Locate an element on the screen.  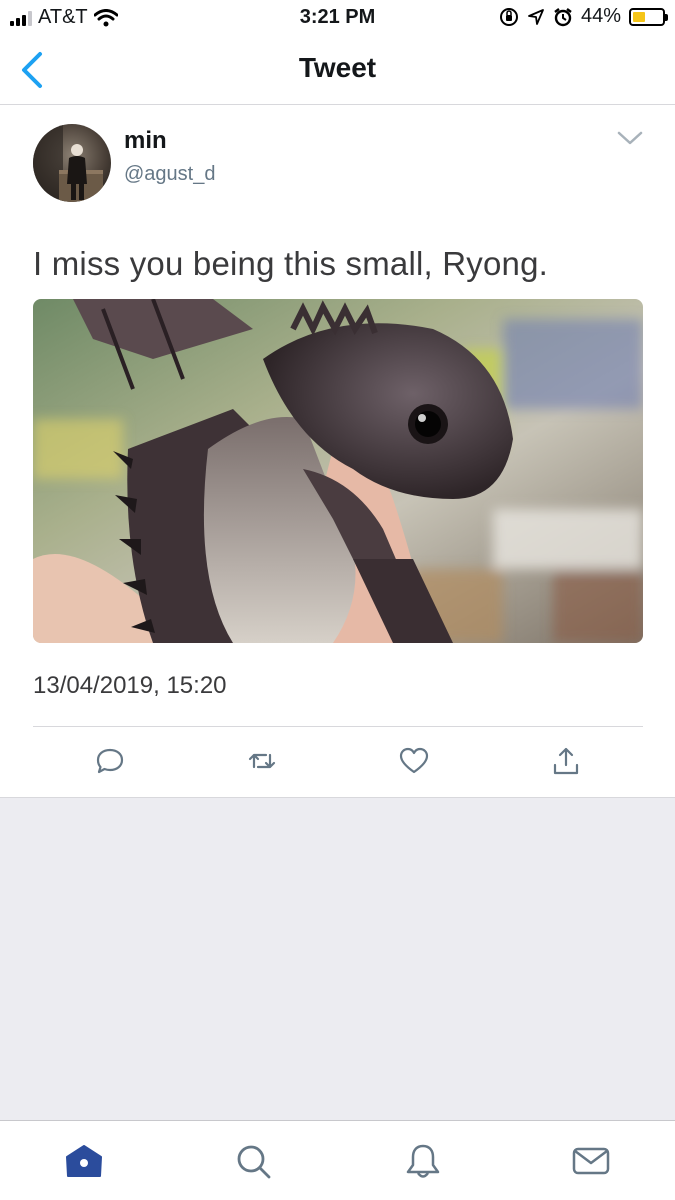
tab-bar is located at coordinates (337, 1160).